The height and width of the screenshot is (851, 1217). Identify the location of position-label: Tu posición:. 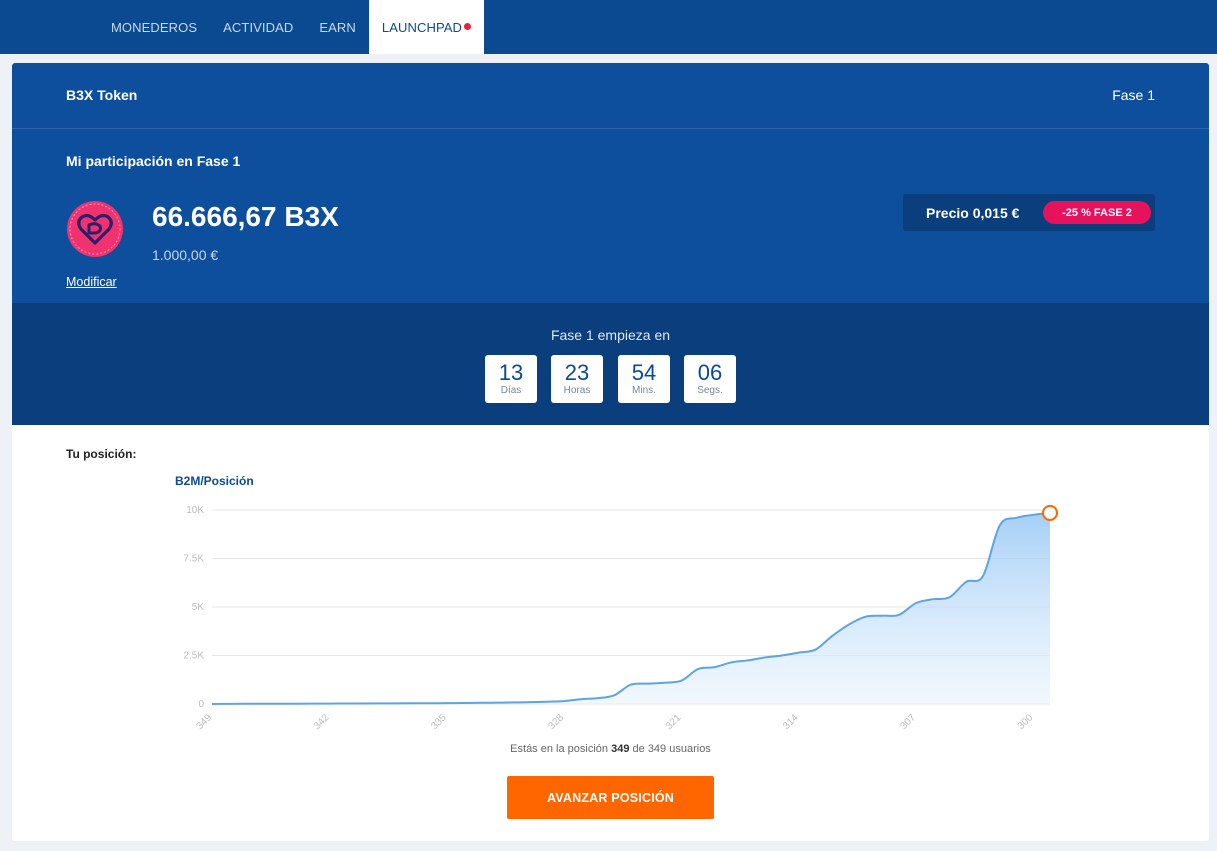
(101, 454).